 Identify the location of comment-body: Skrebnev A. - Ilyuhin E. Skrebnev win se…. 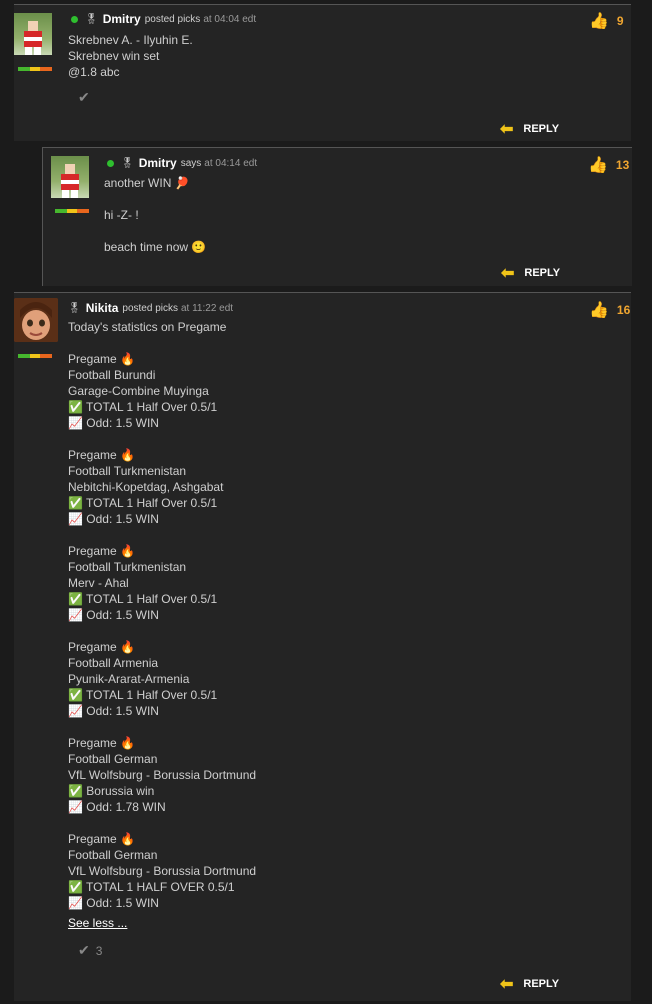
(130, 56).